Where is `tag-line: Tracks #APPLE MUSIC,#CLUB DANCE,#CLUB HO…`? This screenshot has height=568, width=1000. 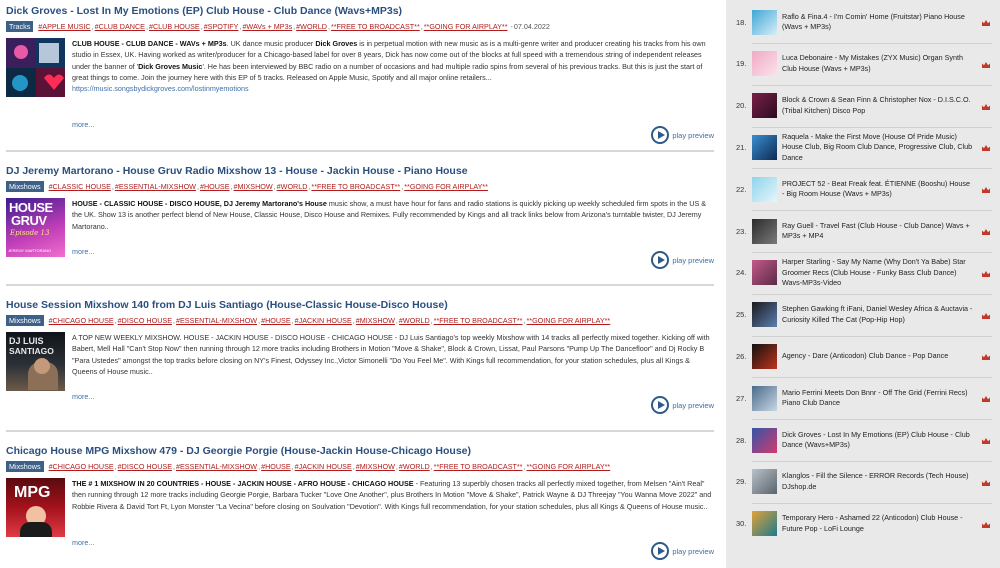
tag-line: Tracks #APPLE MUSIC,#CLUB DANCE,#CLUB HO… is located at coordinates (360, 27).